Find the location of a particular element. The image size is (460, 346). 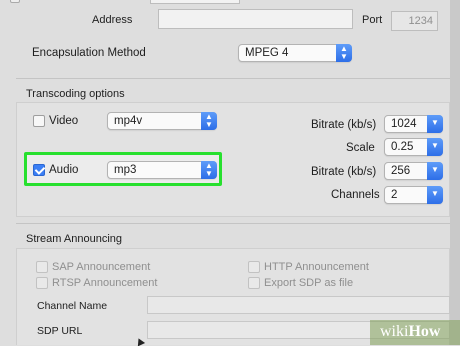

export-sdp-label: Export SDP as file is located at coordinates (309, 283).